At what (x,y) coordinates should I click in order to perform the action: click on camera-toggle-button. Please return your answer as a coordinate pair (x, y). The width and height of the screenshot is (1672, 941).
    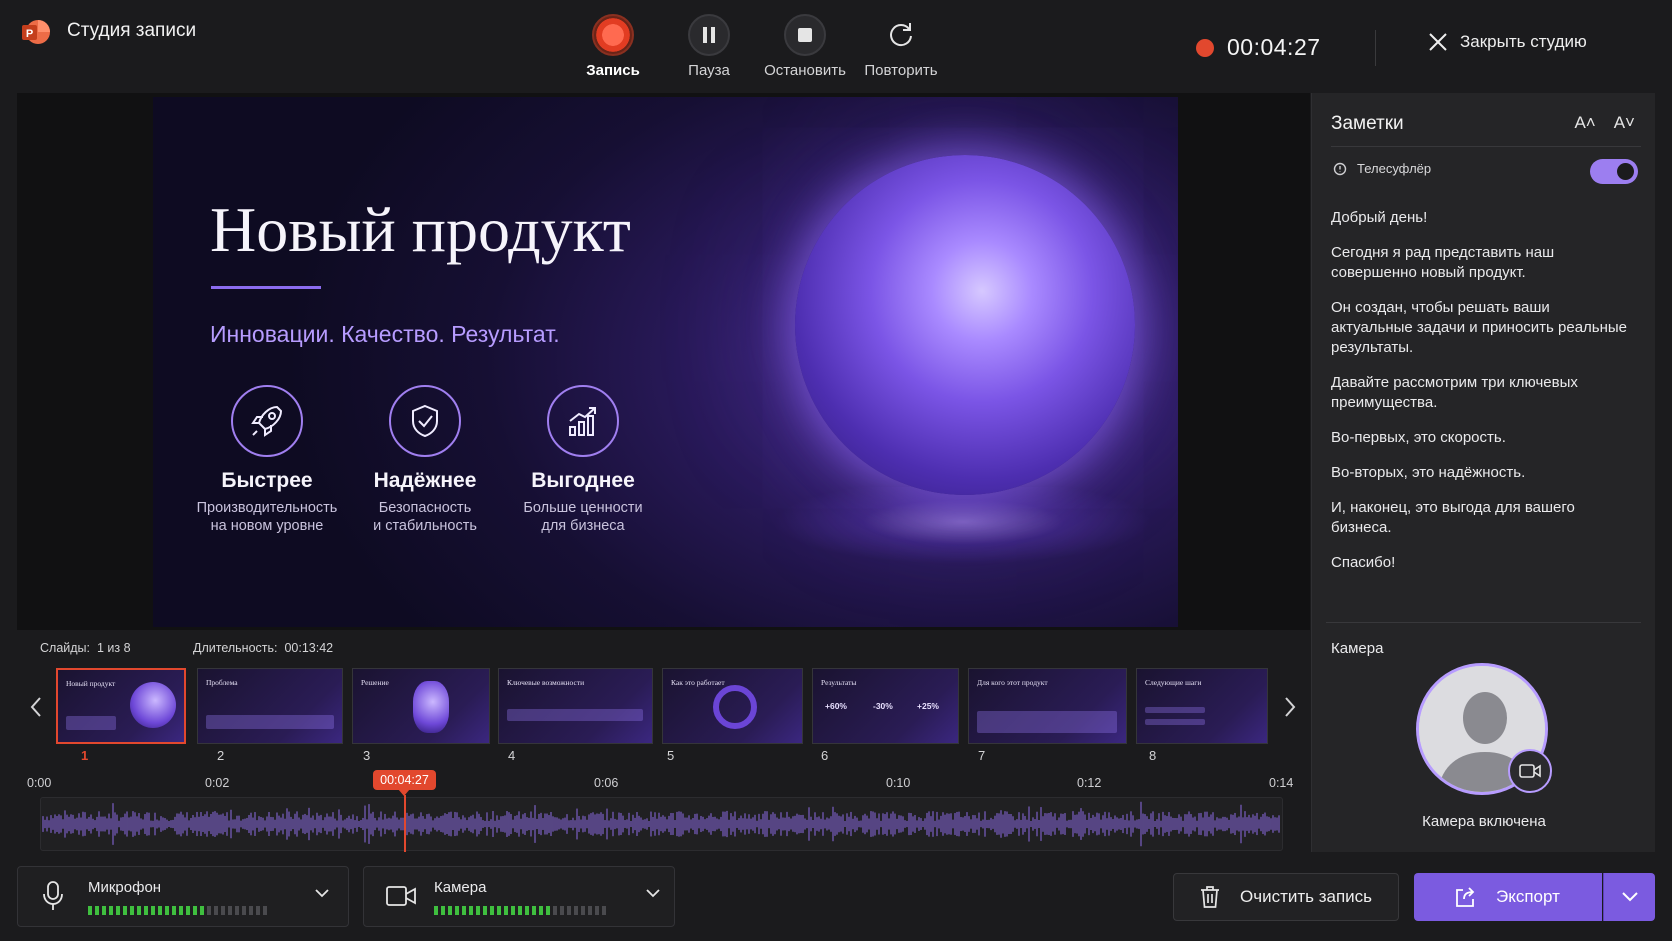
    Looking at the image, I should click on (1530, 771).